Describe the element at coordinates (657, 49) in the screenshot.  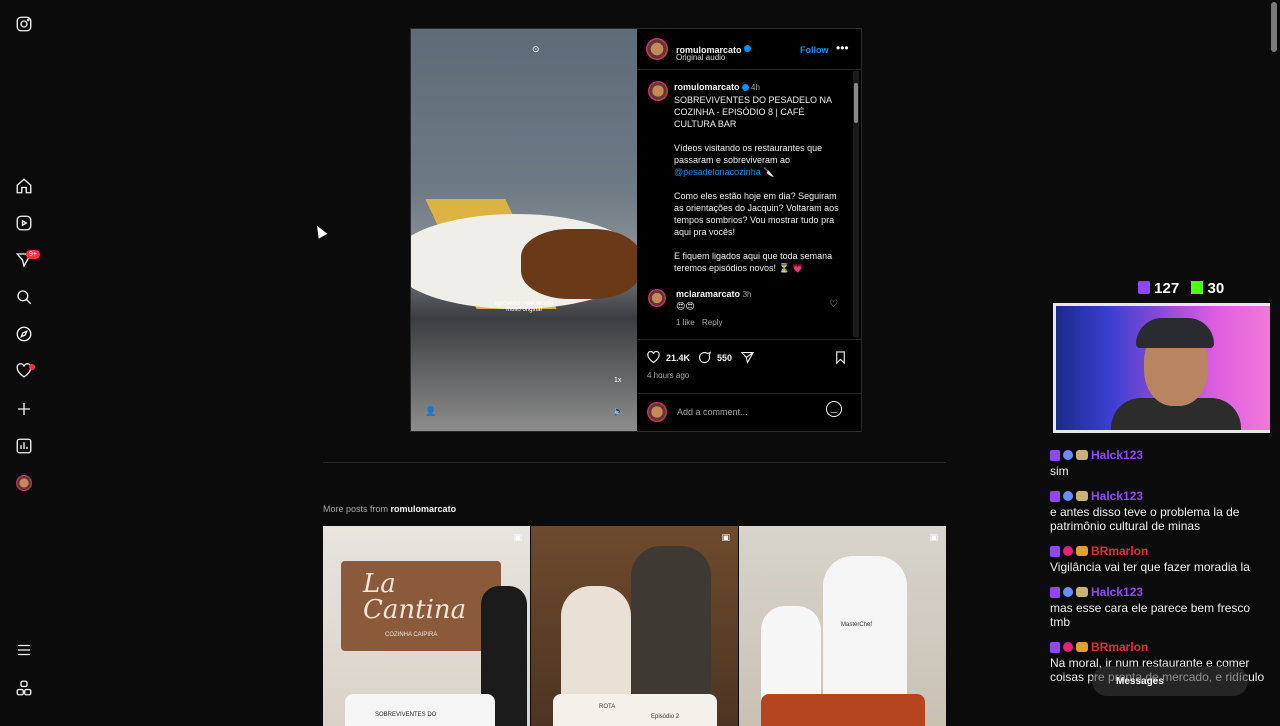
I see `author-avatar` at that location.